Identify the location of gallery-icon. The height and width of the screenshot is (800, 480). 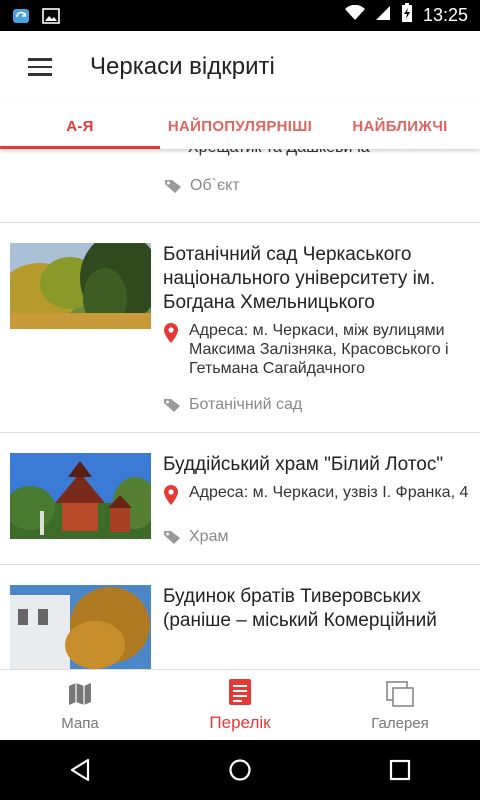
(400, 694).